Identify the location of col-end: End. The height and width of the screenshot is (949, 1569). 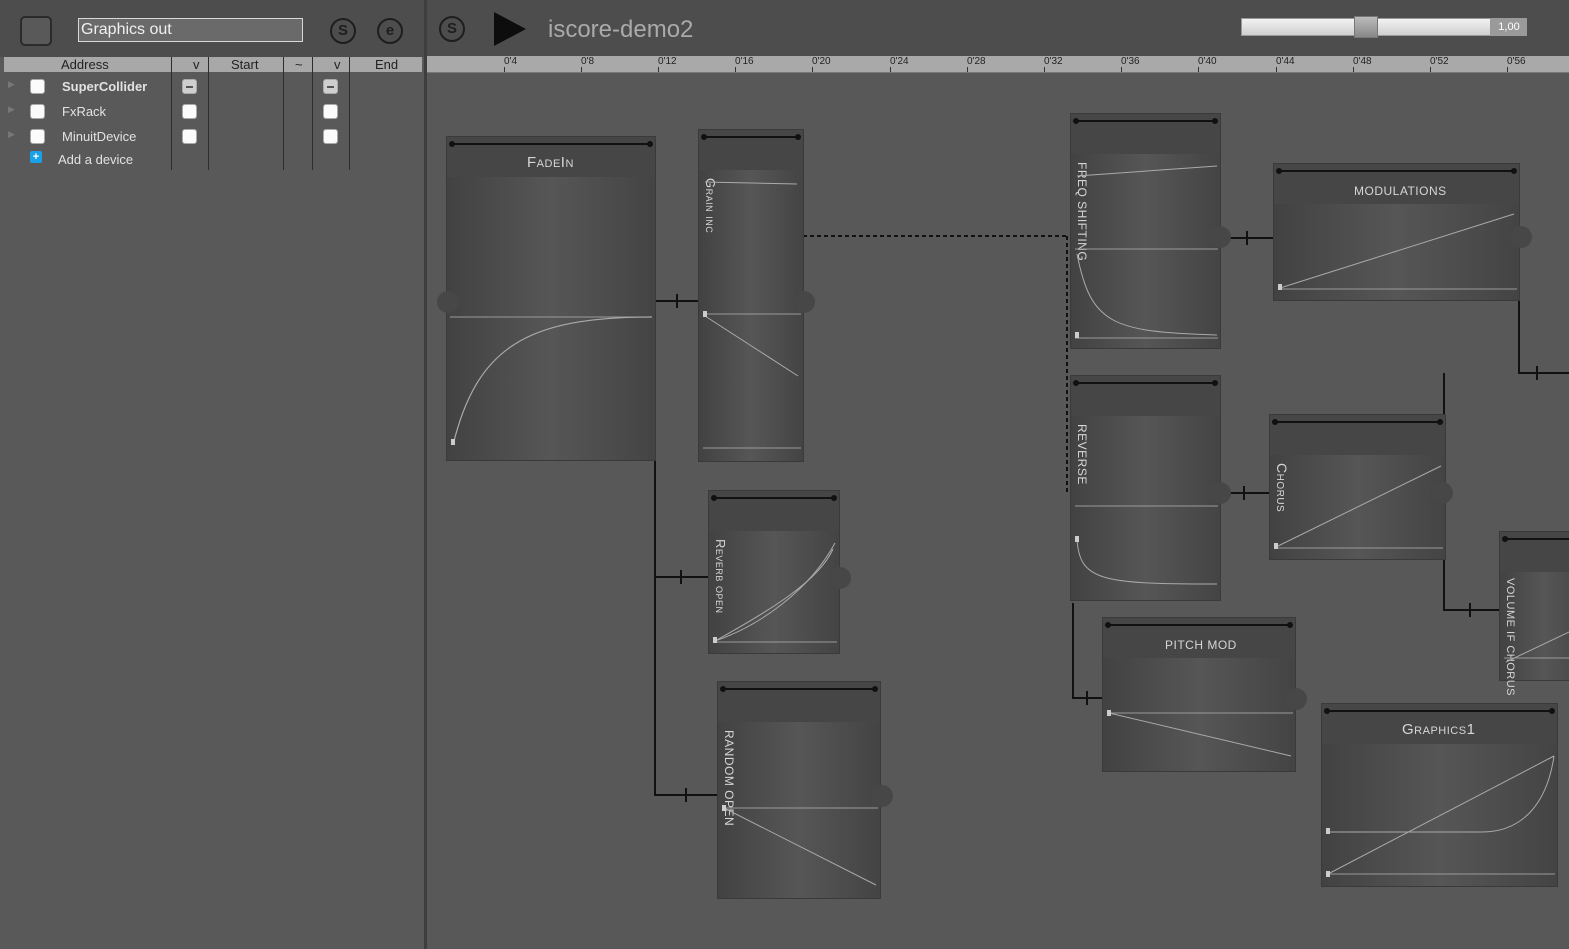
(386, 64).